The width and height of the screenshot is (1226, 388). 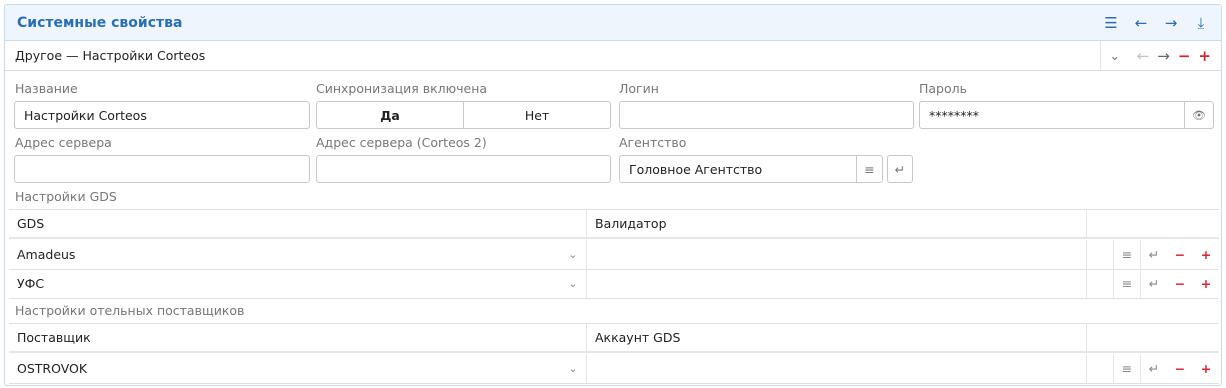 What do you see at coordinates (162, 115) in the screenshot?
I see `name-field: Настройки Corteos` at bounding box center [162, 115].